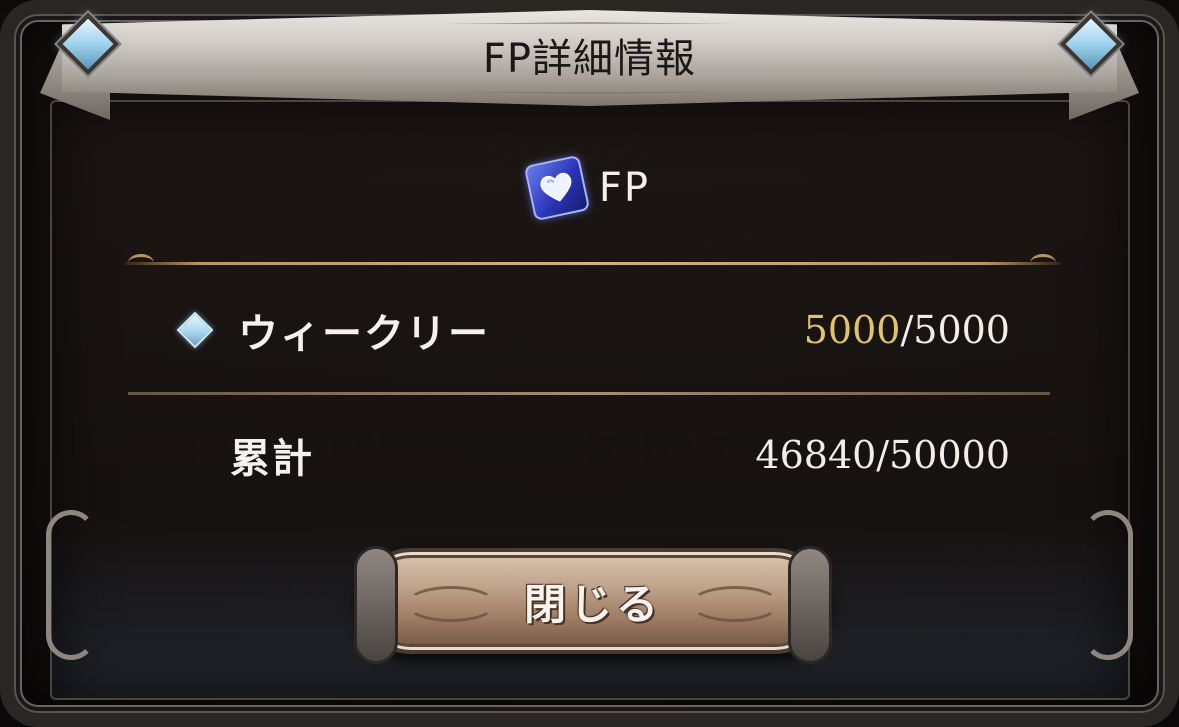 The width and height of the screenshot is (1179, 727). What do you see at coordinates (735, 604) in the screenshot?
I see `flourish-right-icon` at bounding box center [735, 604].